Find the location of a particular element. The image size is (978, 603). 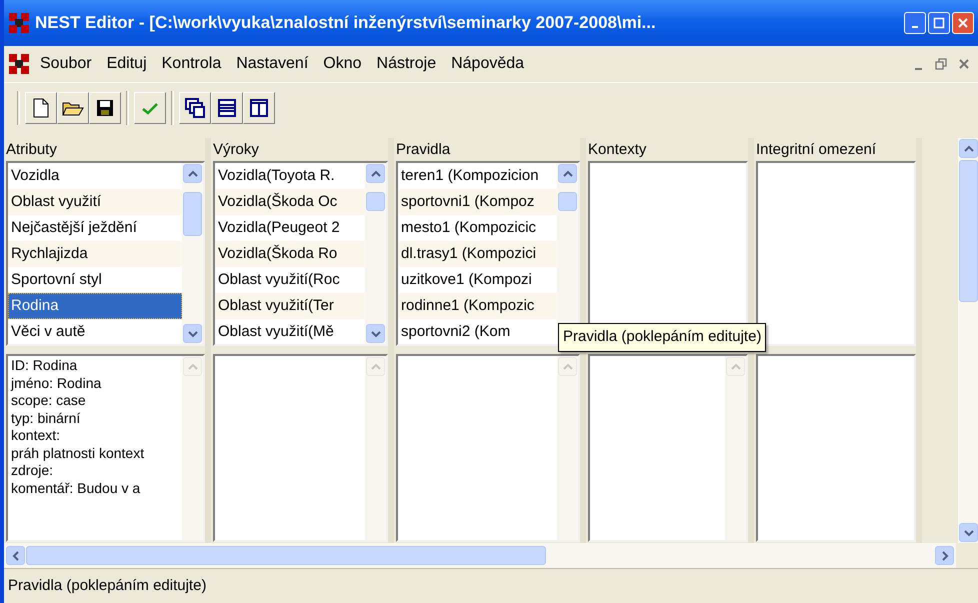

restore-icon is located at coordinates (941, 64).